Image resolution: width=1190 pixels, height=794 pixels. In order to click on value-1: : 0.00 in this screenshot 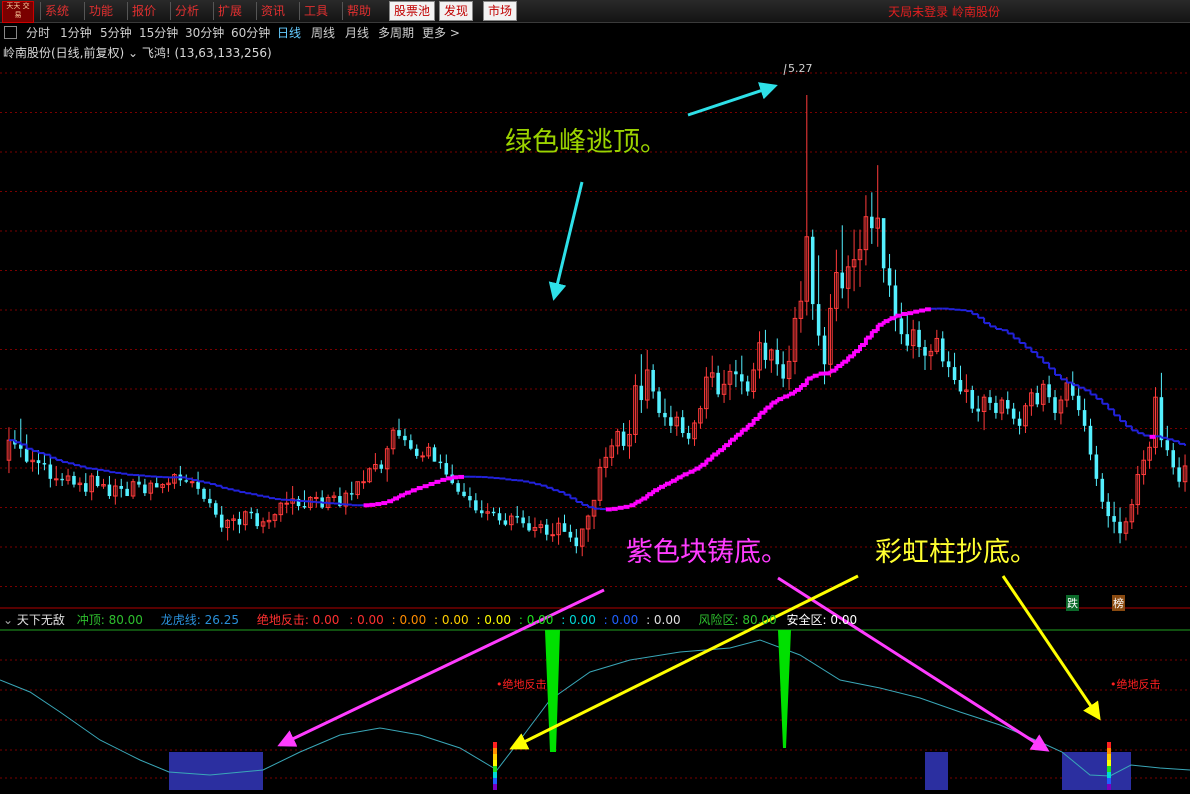, I will do `click(366, 620)`.